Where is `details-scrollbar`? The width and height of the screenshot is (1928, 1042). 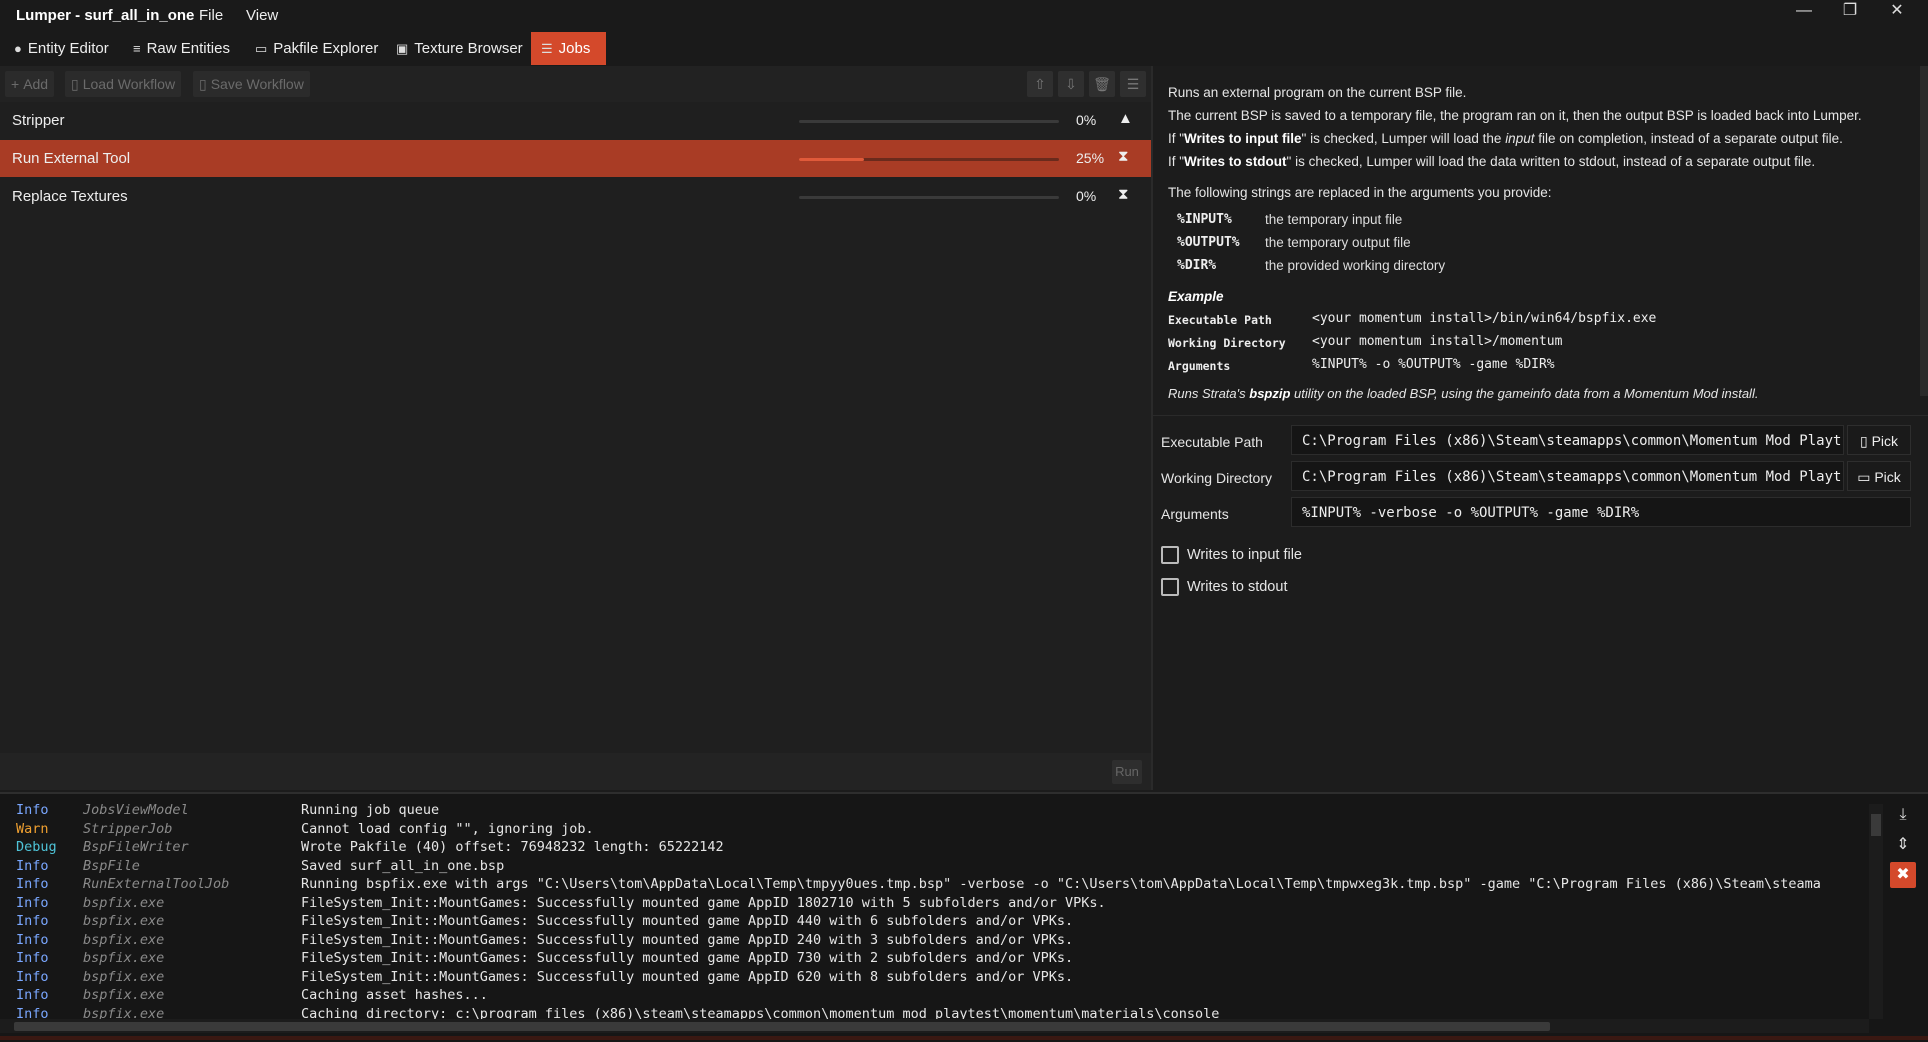
details-scrollbar is located at coordinates (1924, 231).